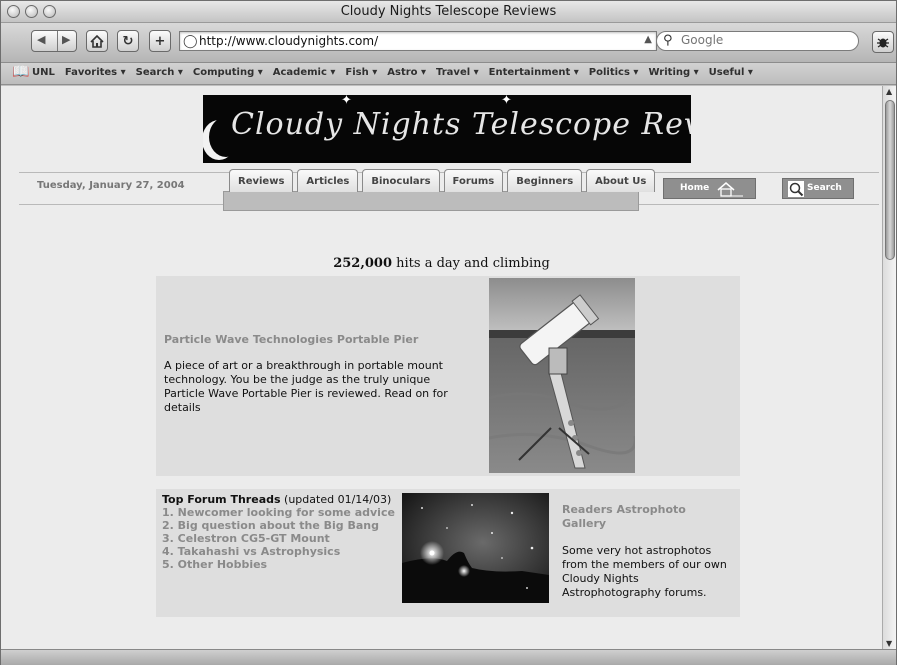 The width and height of the screenshot is (897, 665). What do you see at coordinates (221, 499) in the screenshot?
I see `forum-heading: Top Forum Threads` at bounding box center [221, 499].